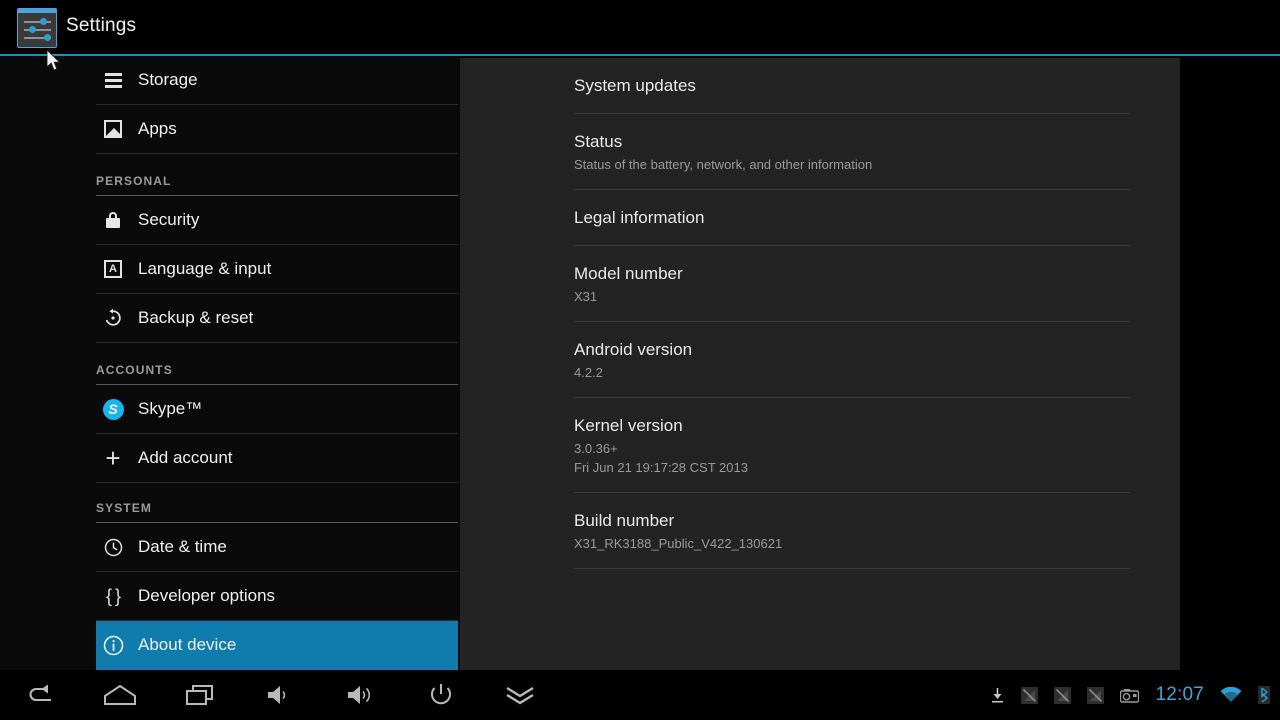 This screenshot has width=1280, height=720. I want to click on sidebar-item-about-device: About device, so click(277, 645).